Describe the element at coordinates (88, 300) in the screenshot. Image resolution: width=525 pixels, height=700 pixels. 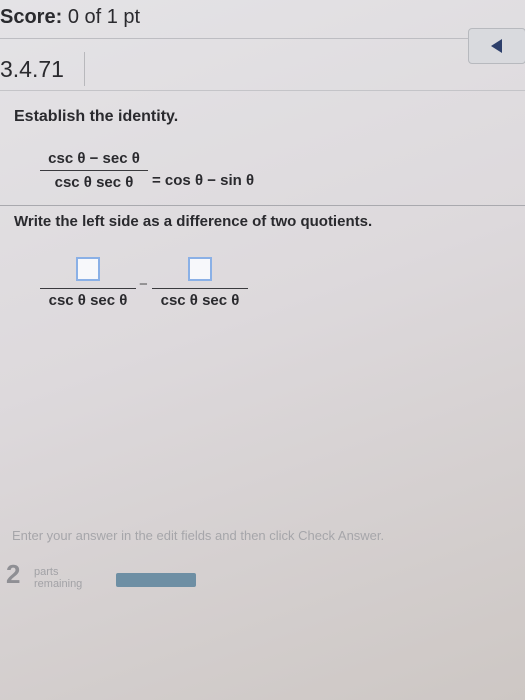
I see `quotient-1-denominator: csc θ sec θ` at that location.